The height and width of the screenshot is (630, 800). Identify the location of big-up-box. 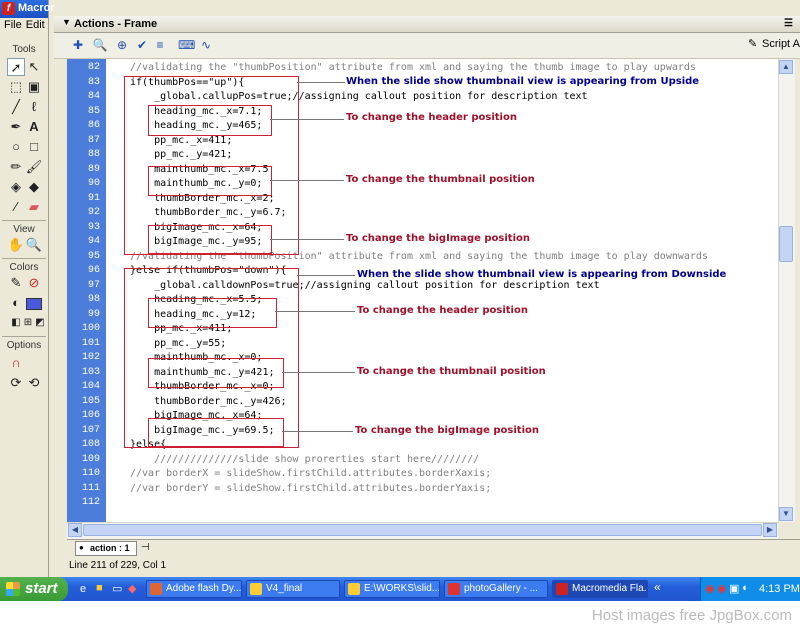
(210, 239).